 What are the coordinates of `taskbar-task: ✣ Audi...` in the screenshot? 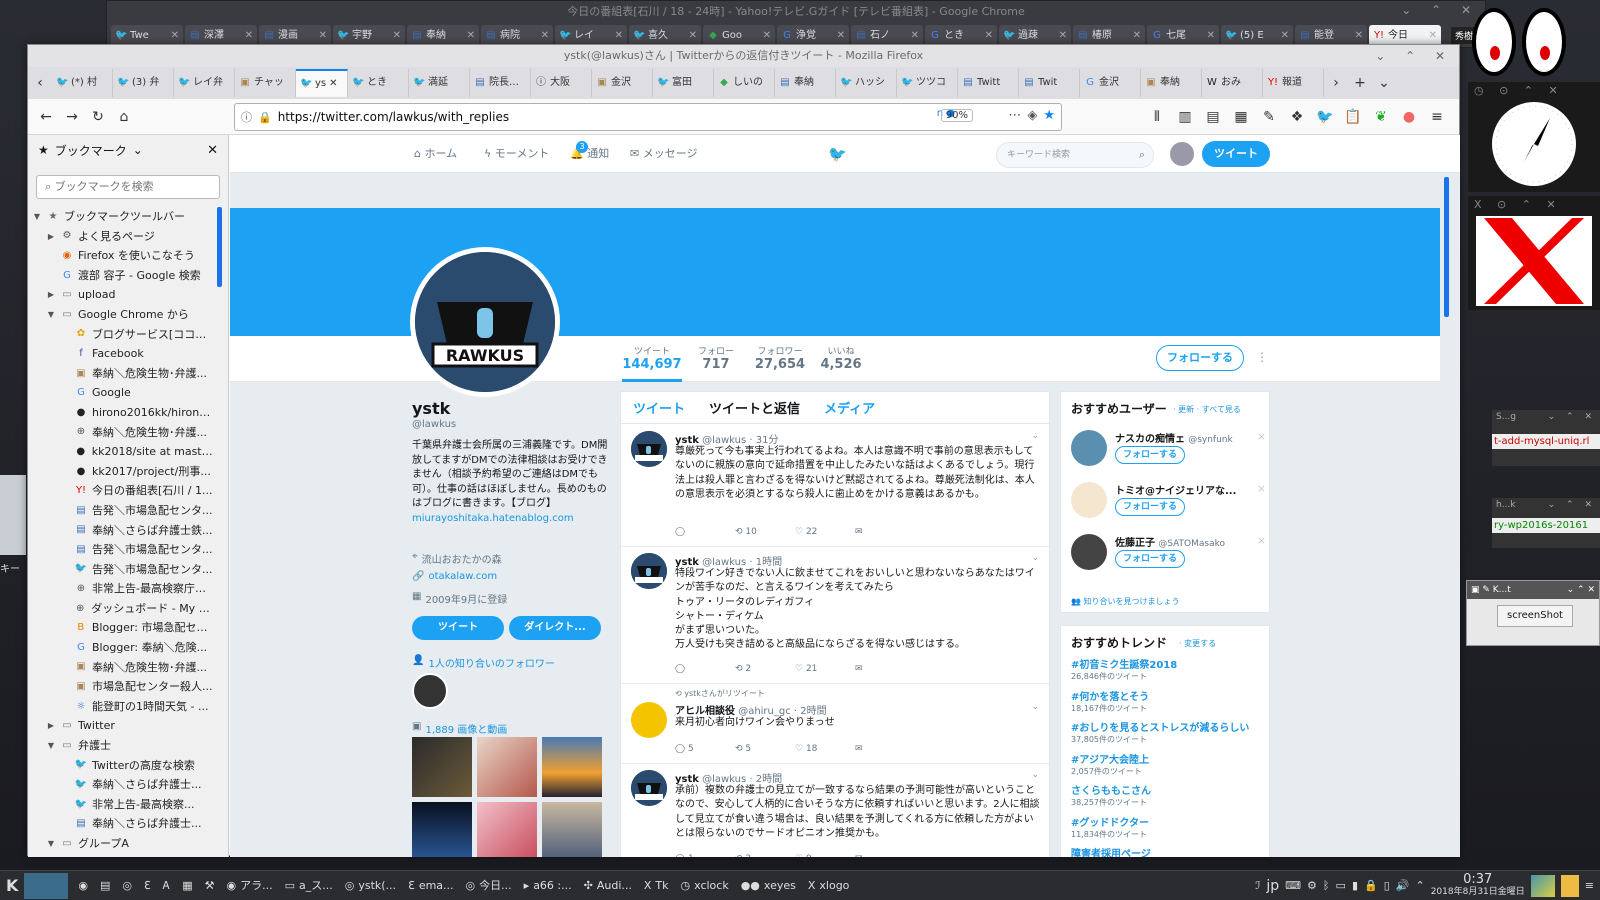 It's located at (608, 886).